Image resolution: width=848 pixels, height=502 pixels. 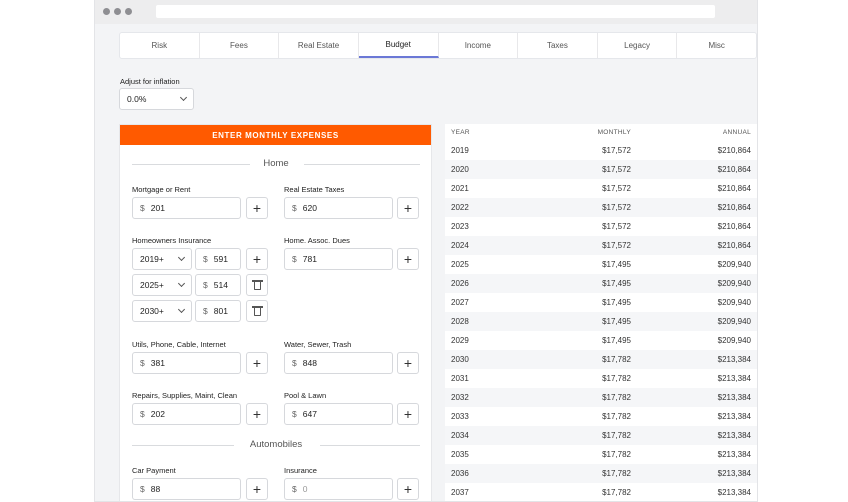 I want to click on window-close-dot, so click(x=106, y=11).